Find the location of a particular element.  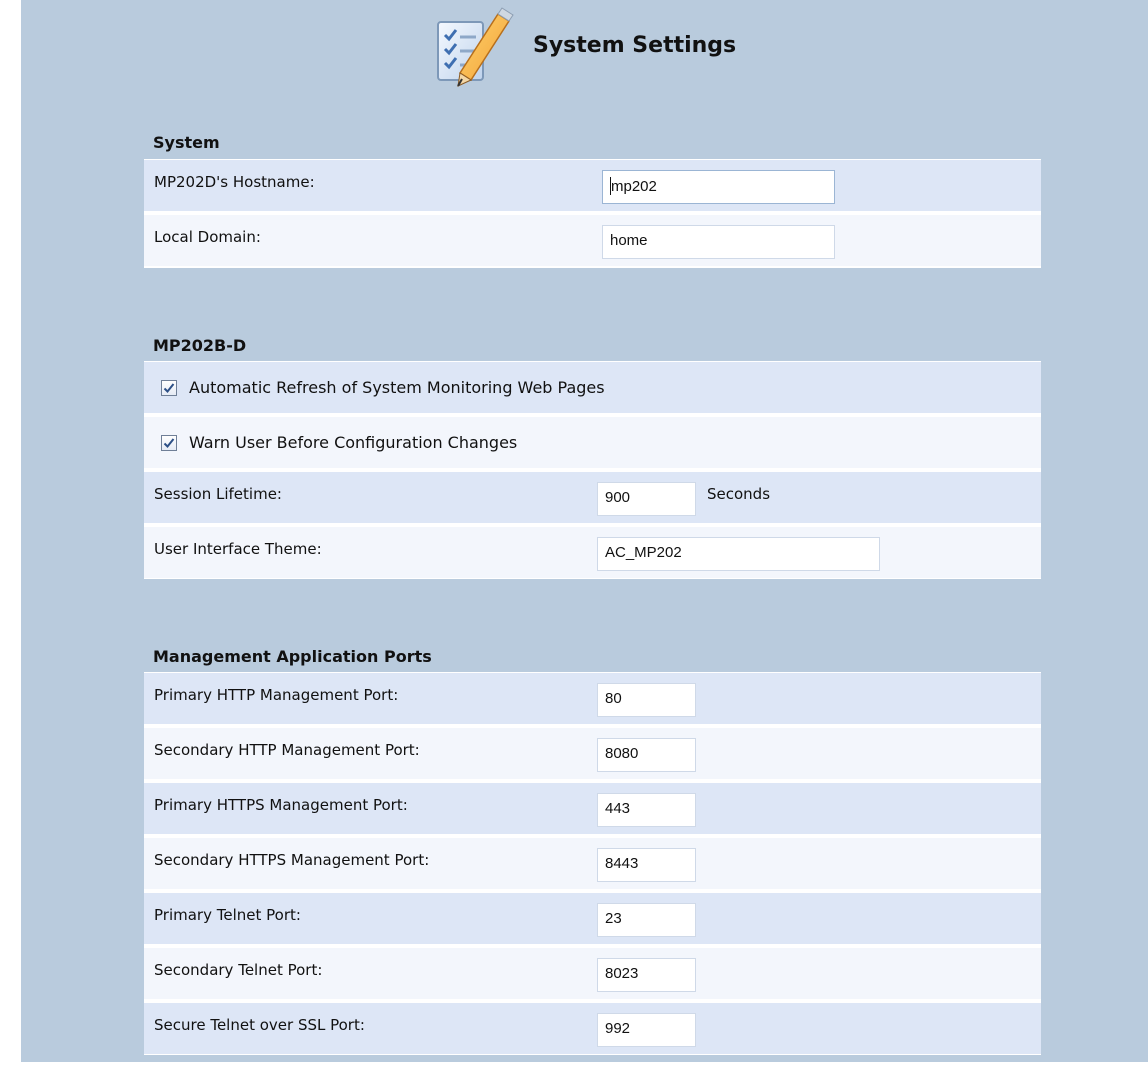

secure-telnet-ssl-port-input: 992 is located at coordinates (646, 1030).